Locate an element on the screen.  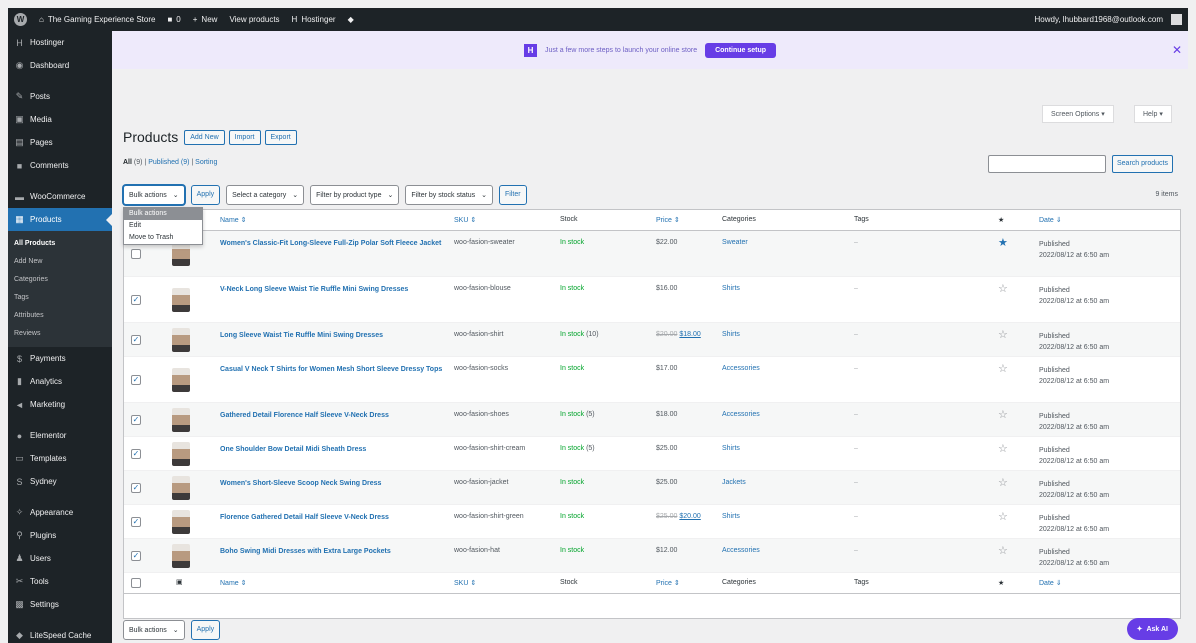
category-link: Sweater is located at coordinates (735, 242).